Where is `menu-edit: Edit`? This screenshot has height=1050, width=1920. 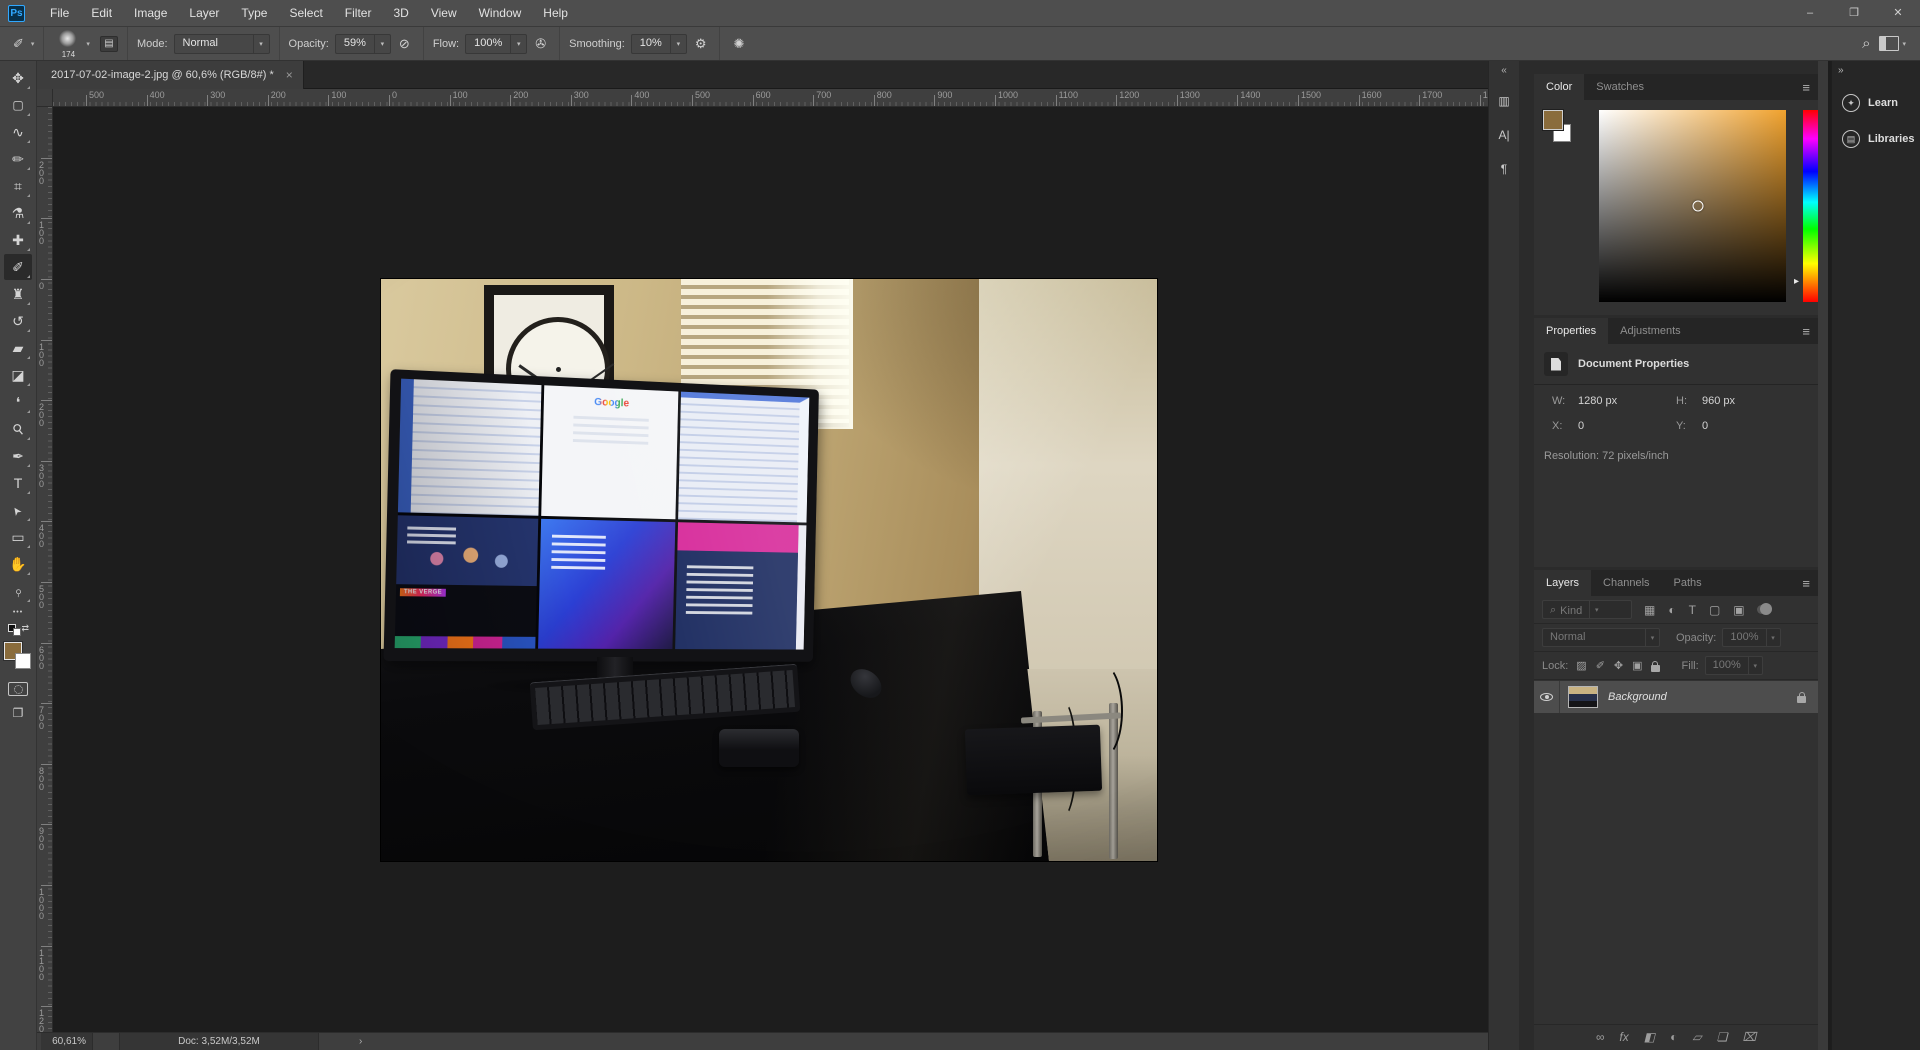
menu-edit: Edit is located at coordinates (101, 13).